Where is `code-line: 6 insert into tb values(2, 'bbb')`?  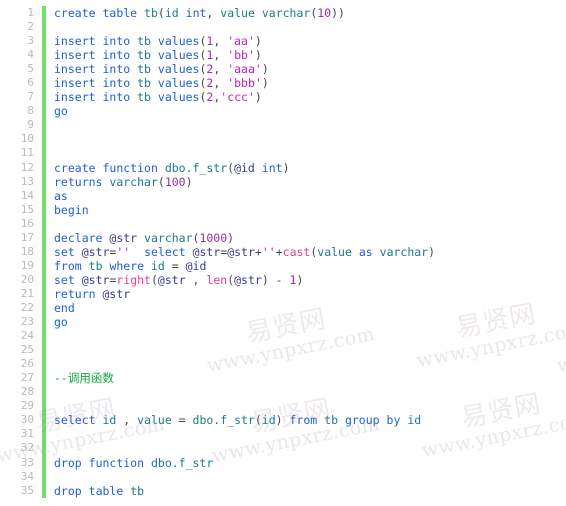 code-line: 6 insert into tb values(2, 'bbb') is located at coordinates (217, 83).